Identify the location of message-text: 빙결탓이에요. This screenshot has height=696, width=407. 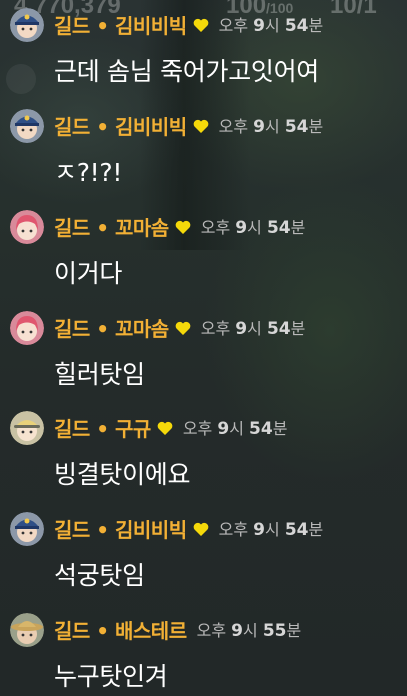
(122, 474).